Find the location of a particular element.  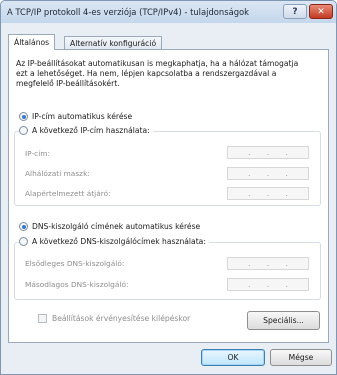

subnet-mask-label: Alhálózati maszk: is located at coordinates (57, 173).